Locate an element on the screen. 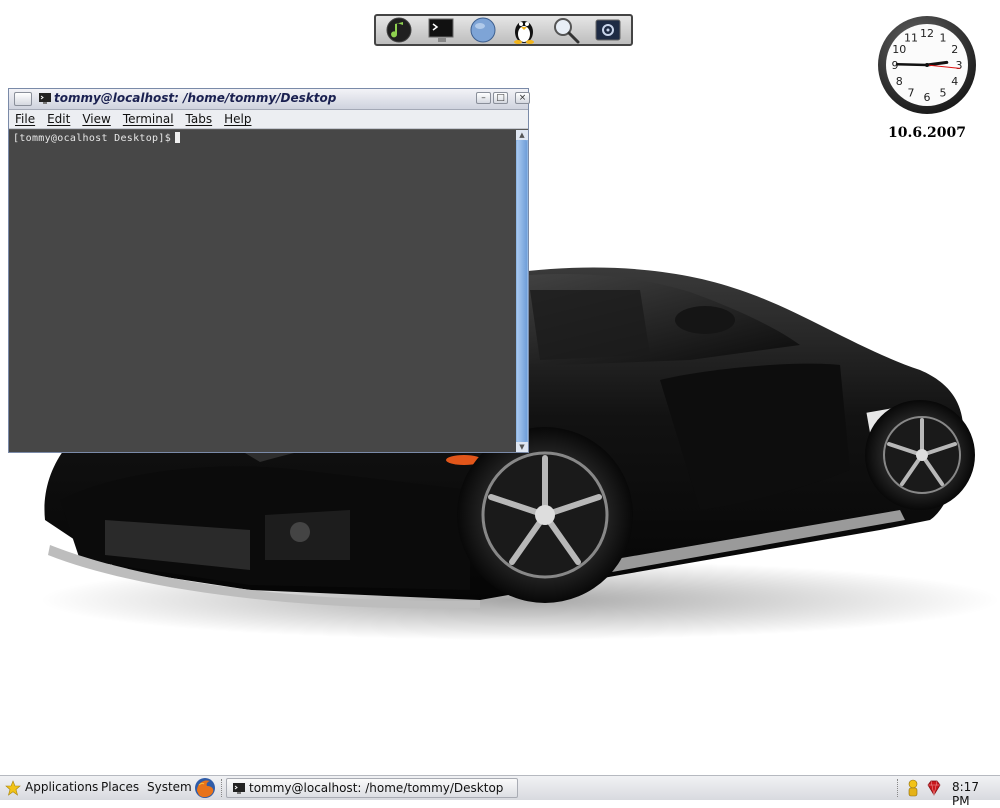  system-menu: System is located at coordinates (169, 787).